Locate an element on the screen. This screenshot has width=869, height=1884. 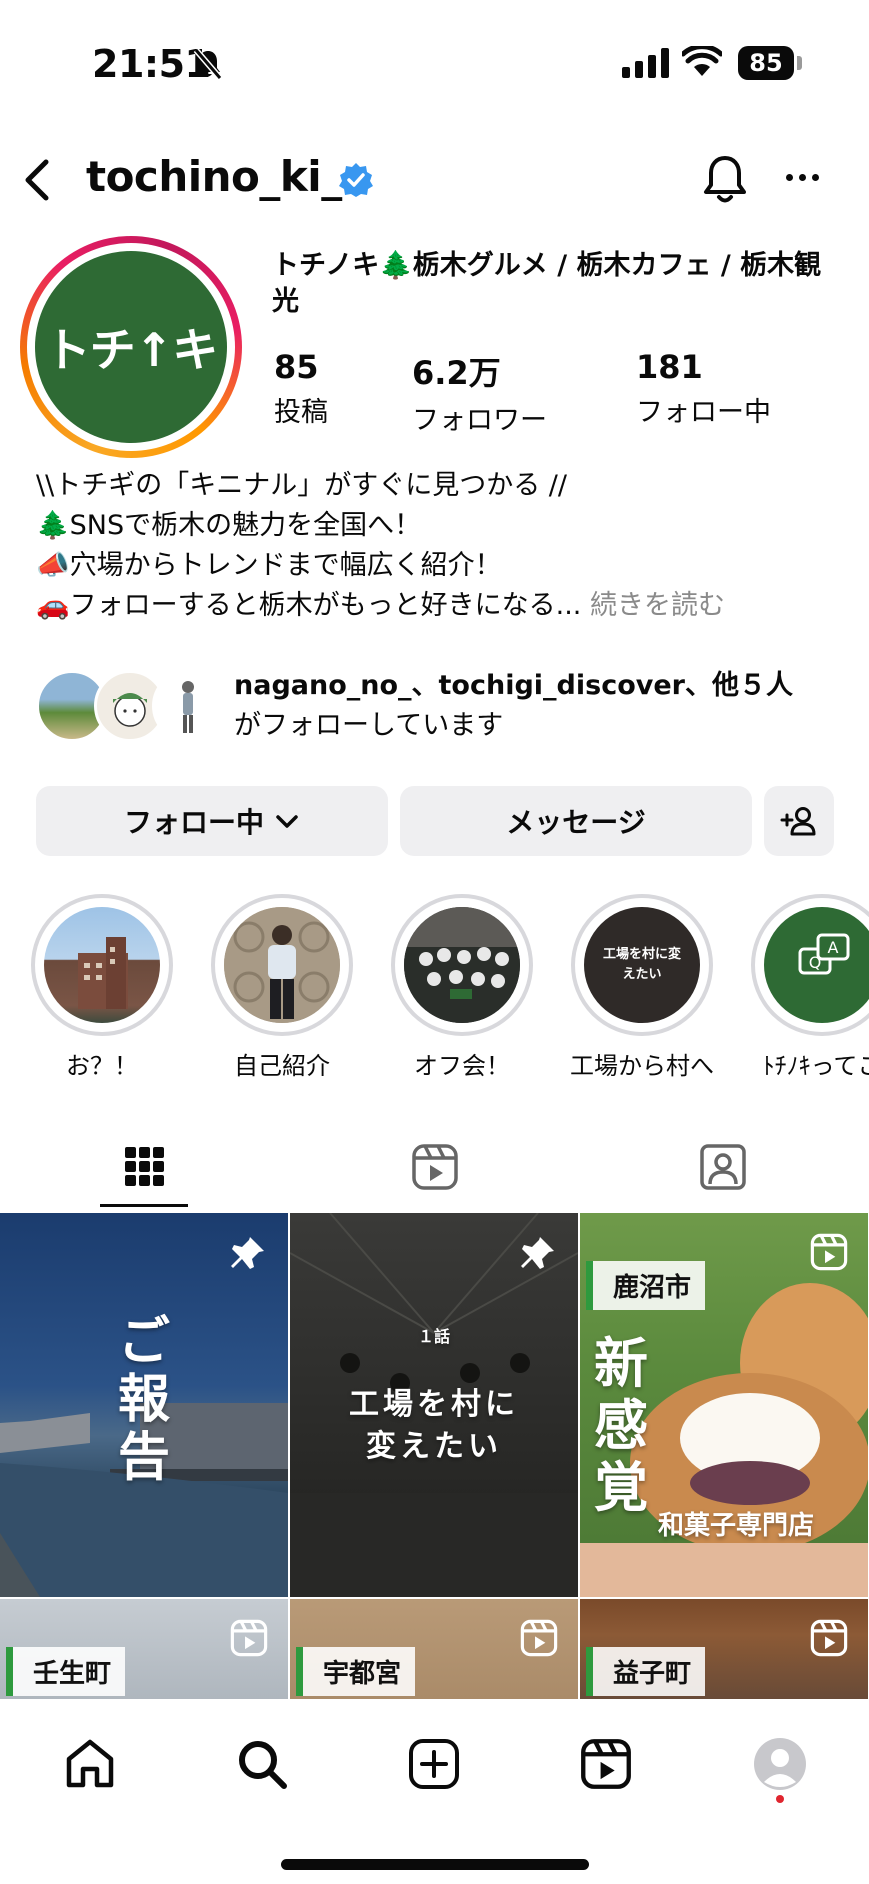
post-location-tag: 壬生町 is located at coordinates (66, 1671).